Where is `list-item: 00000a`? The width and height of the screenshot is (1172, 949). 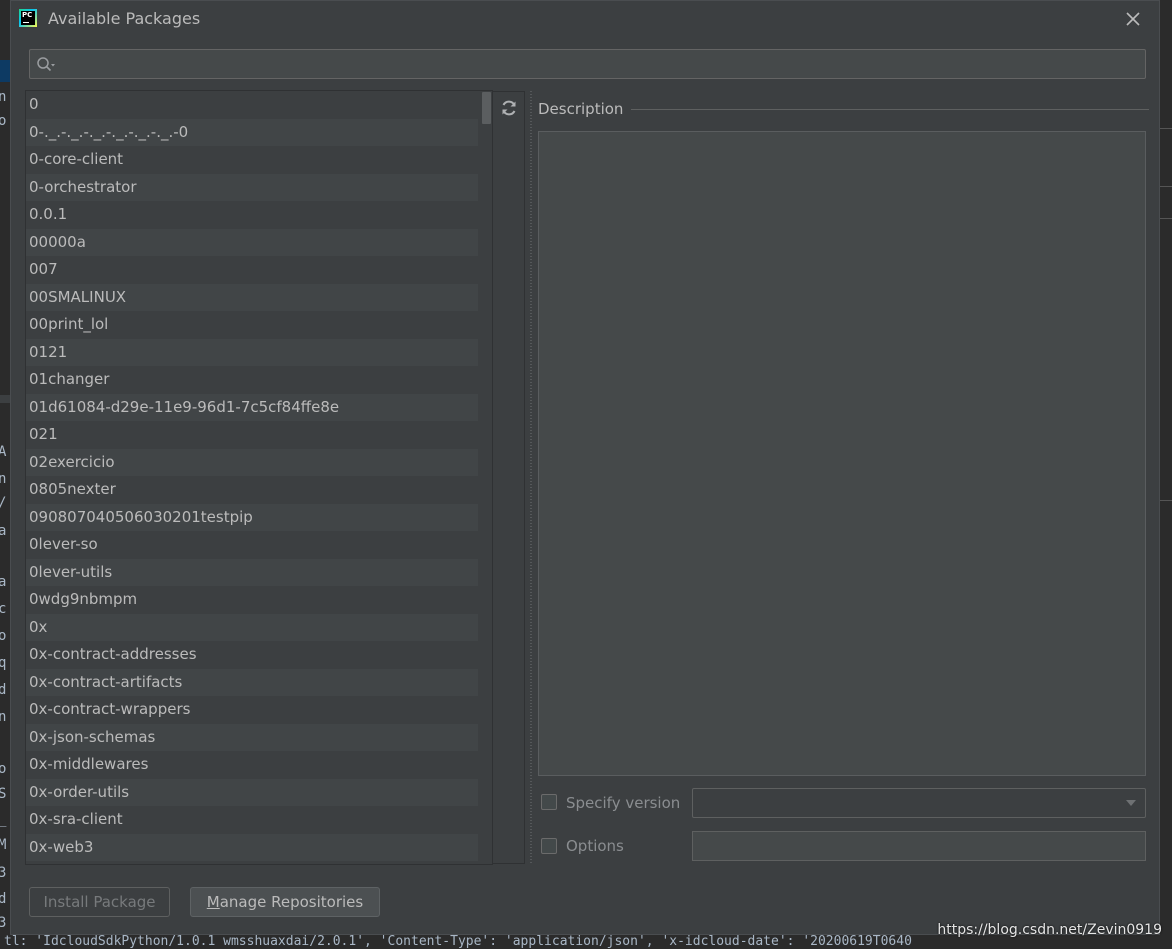 list-item: 00000a is located at coordinates (258, 242).